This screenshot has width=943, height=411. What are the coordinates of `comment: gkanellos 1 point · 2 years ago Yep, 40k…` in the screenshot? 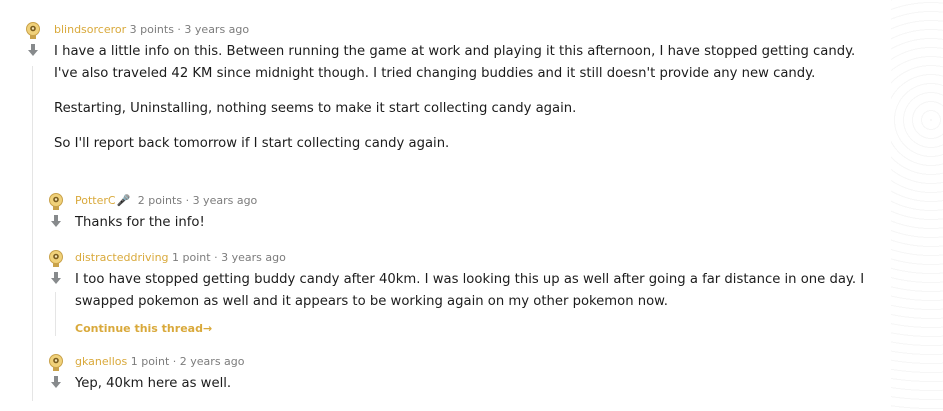 It's located at (470, 374).